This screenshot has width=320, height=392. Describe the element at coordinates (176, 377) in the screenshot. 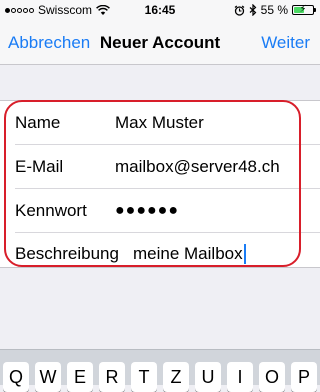

I see `key-z: Z` at that location.